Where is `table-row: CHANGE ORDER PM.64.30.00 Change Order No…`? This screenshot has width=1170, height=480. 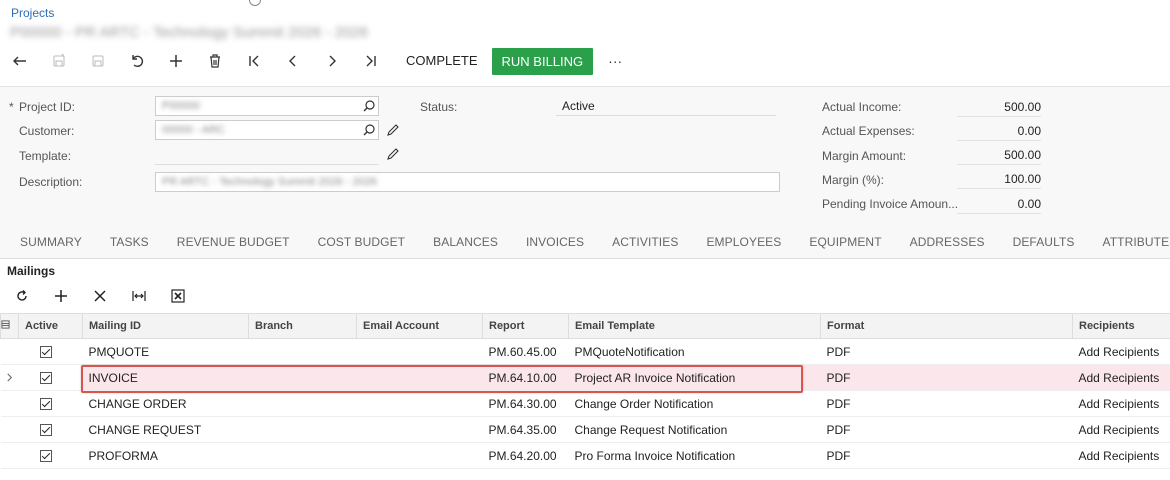
table-row: CHANGE ORDER PM.64.30.00 Change Order No… is located at coordinates (585, 403).